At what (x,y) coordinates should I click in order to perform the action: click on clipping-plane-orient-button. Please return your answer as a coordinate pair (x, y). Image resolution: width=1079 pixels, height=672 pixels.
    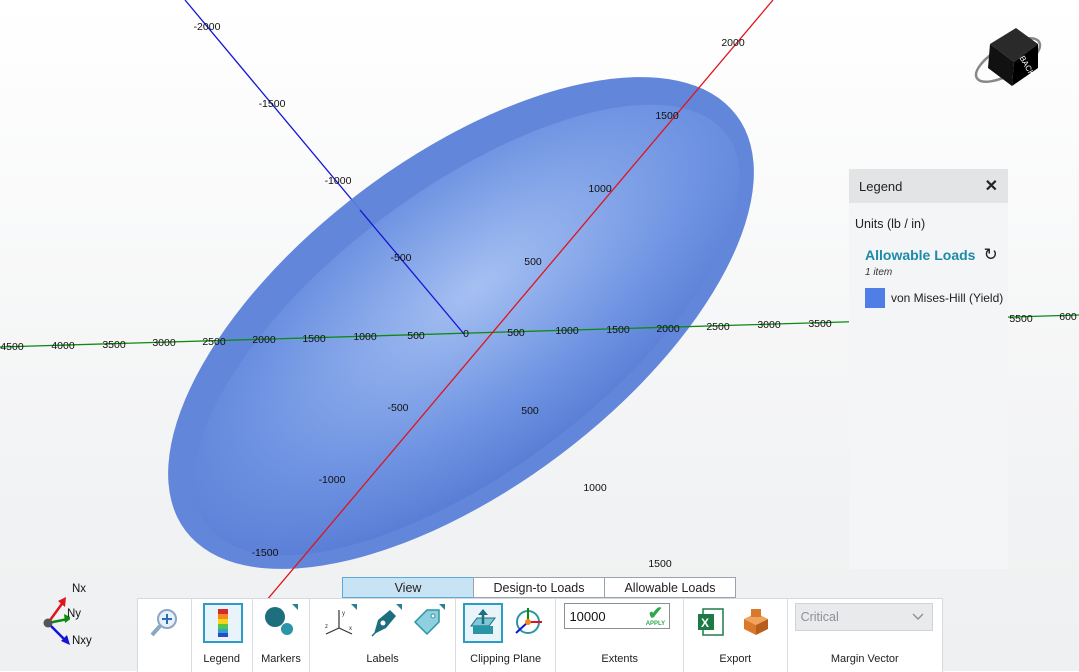
    Looking at the image, I should click on (528, 622).